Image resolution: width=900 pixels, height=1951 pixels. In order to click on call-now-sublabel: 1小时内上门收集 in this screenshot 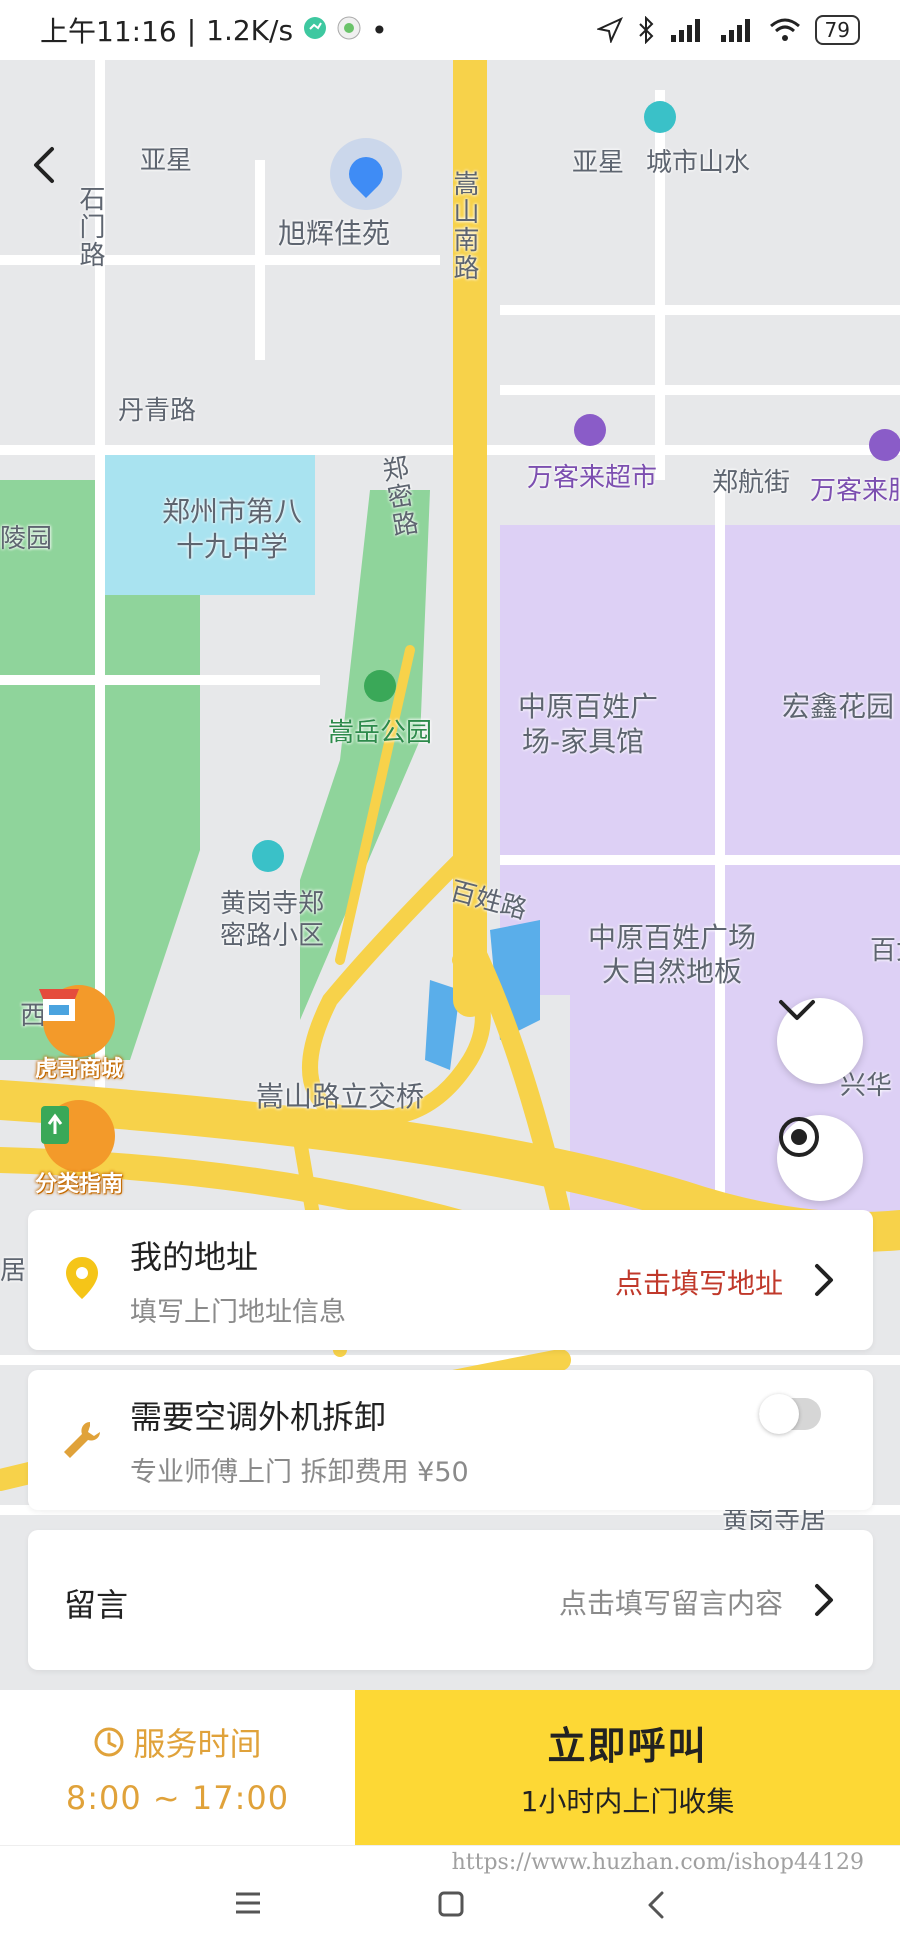, I will do `click(627, 1801)`.